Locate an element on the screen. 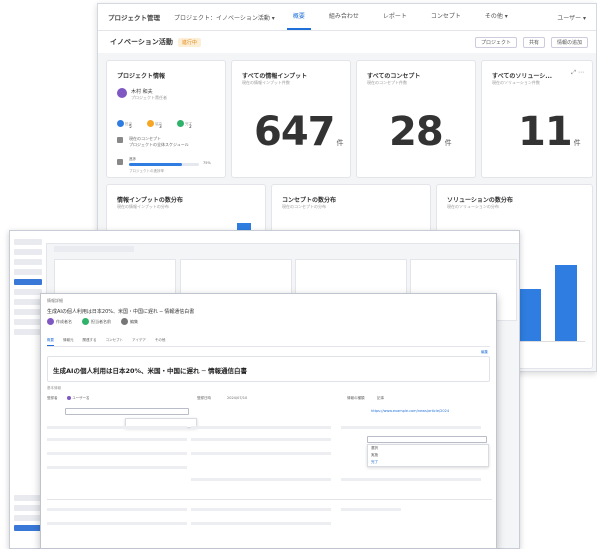 Image resolution: width=597 pixels, height=549 pixels. expand-icon: ⤢ ⋯ is located at coordinates (577, 73).